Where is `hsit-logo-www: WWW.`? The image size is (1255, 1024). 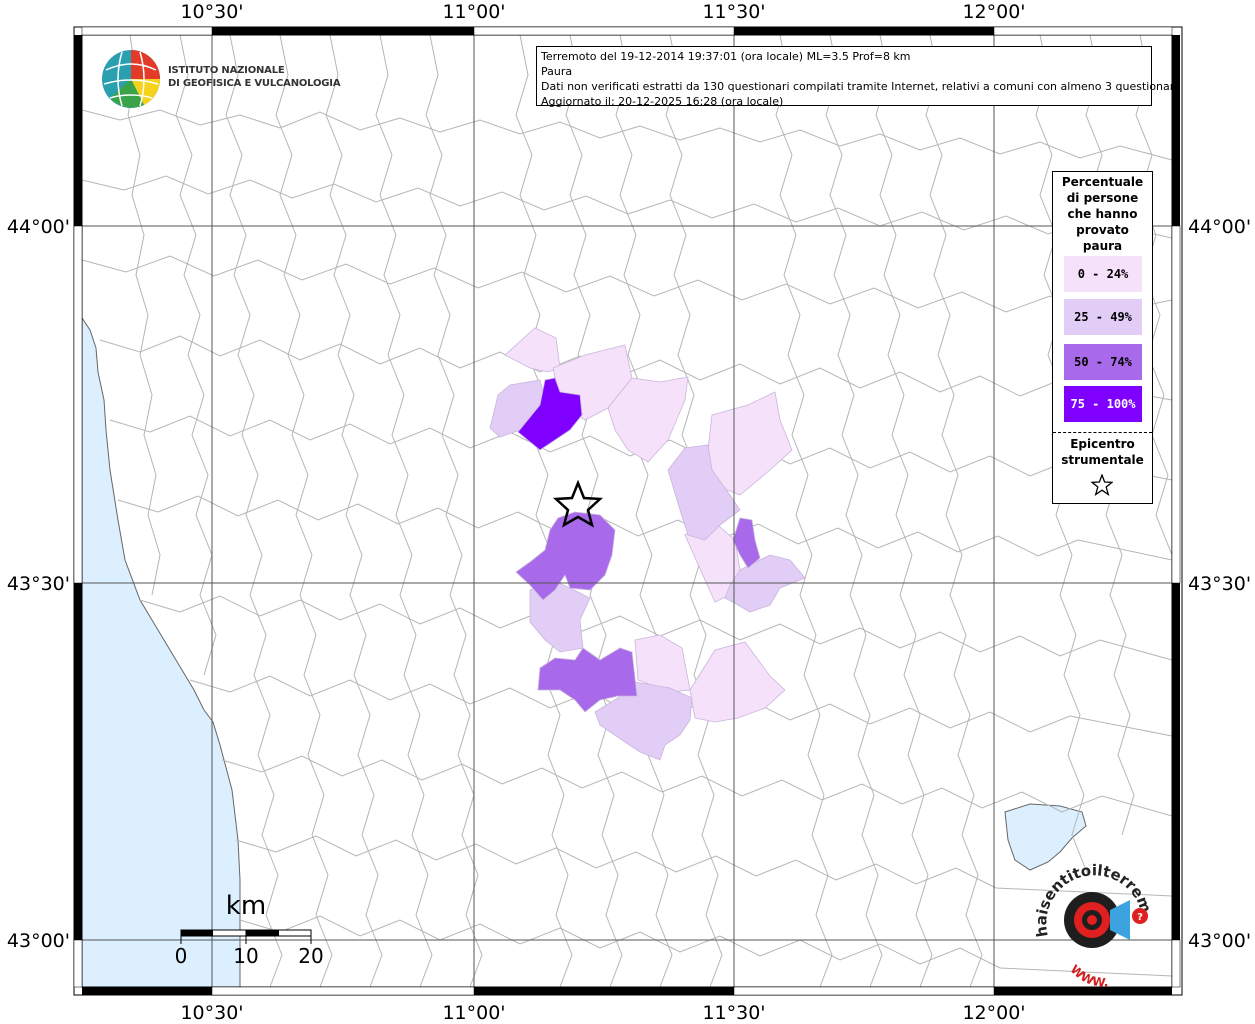
hsit-logo-www: WWW. is located at coordinates (1088, 975).